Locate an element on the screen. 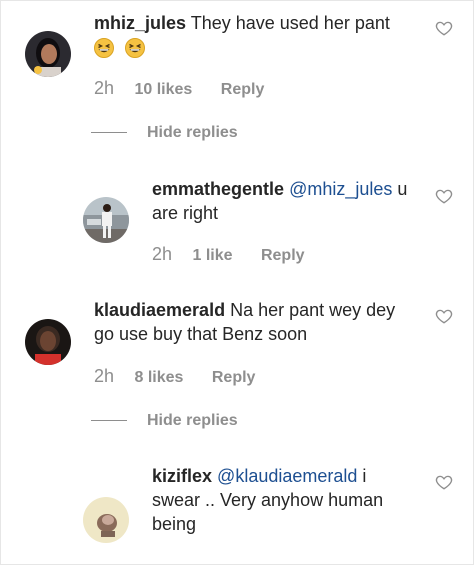  avatar-emmathegentle is located at coordinates (106, 220).